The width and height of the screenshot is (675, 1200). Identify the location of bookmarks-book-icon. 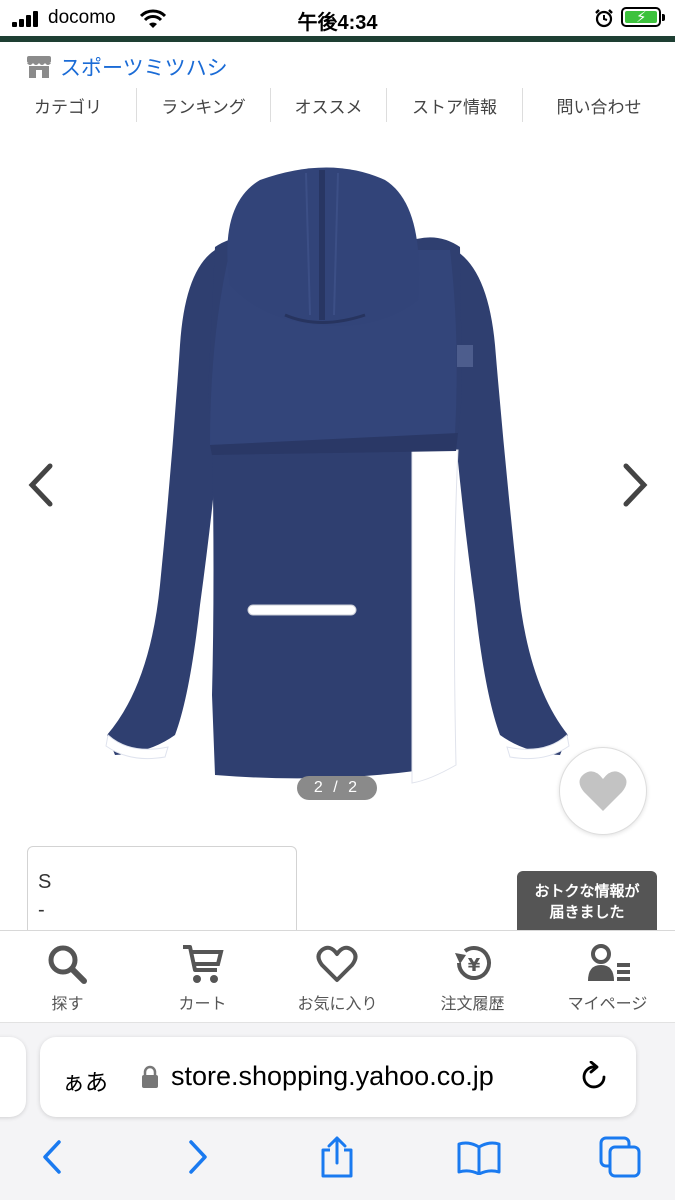
(479, 1158).